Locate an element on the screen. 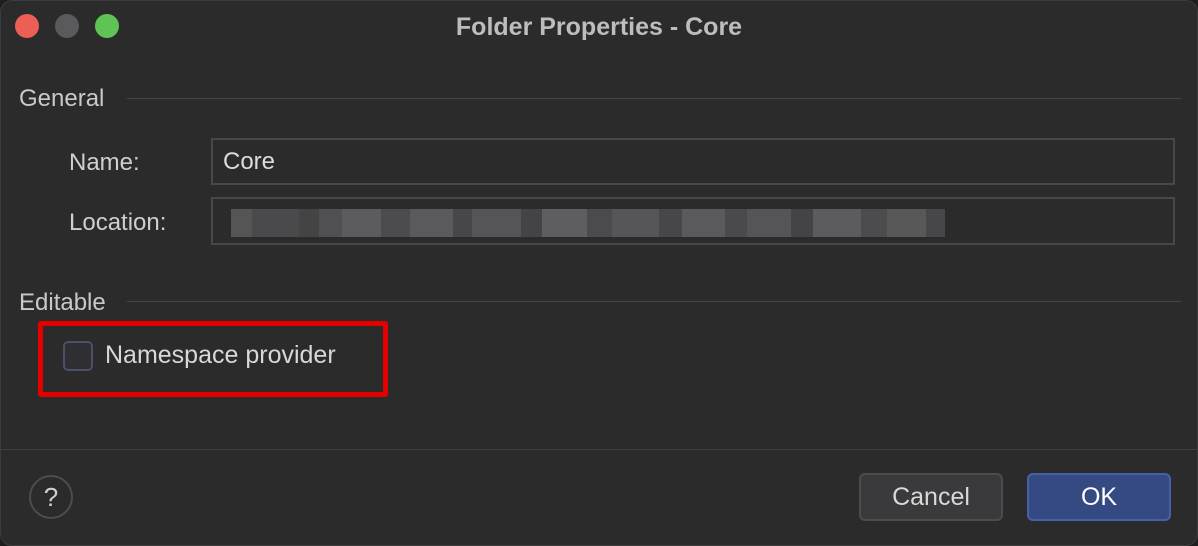 Image resolution: width=1198 pixels, height=546 pixels. ok-button: OK is located at coordinates (1099, 497).